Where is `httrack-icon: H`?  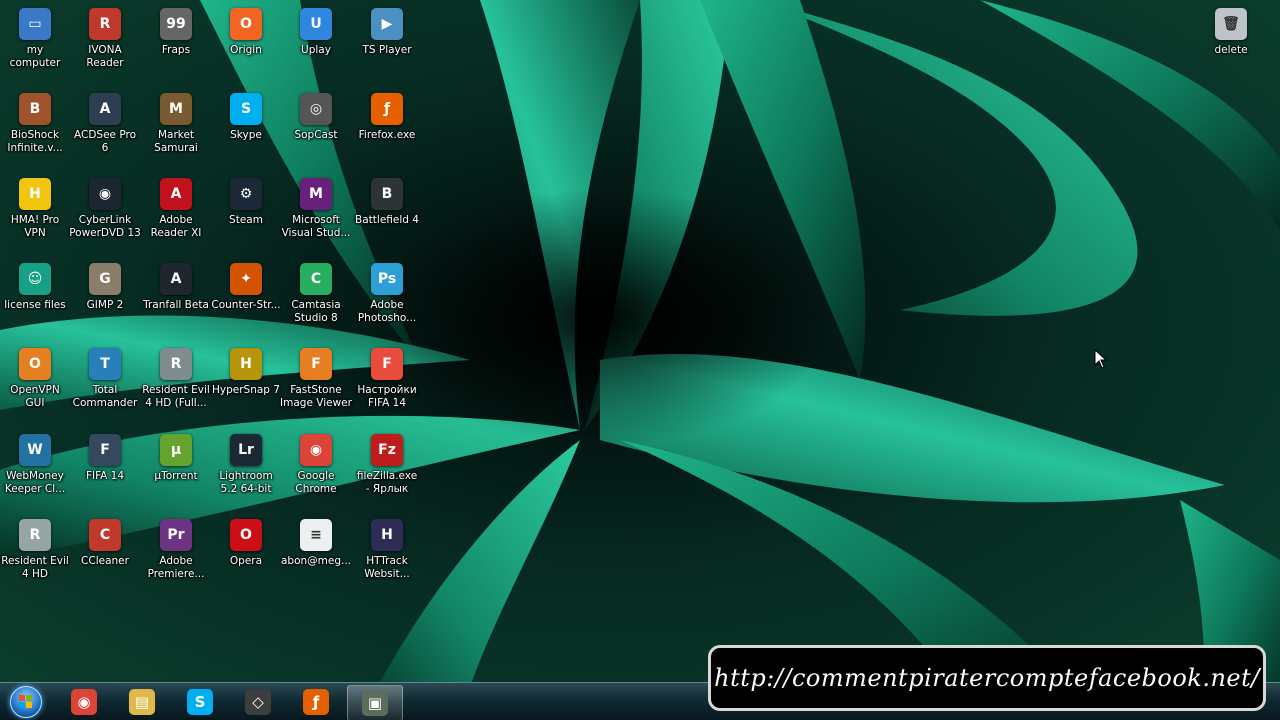
httrack-icon: H is located at coordinates (387, 535).